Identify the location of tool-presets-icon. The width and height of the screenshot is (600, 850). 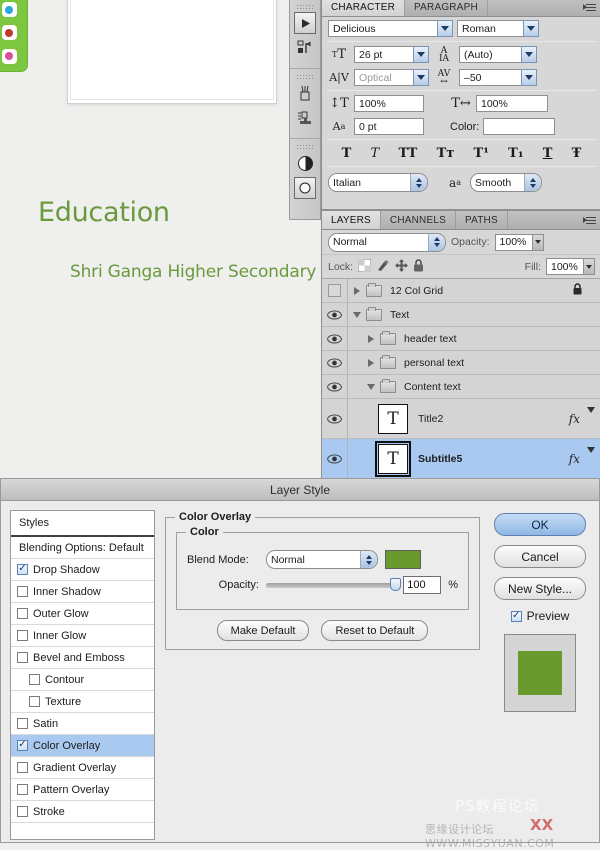
(305, 118).